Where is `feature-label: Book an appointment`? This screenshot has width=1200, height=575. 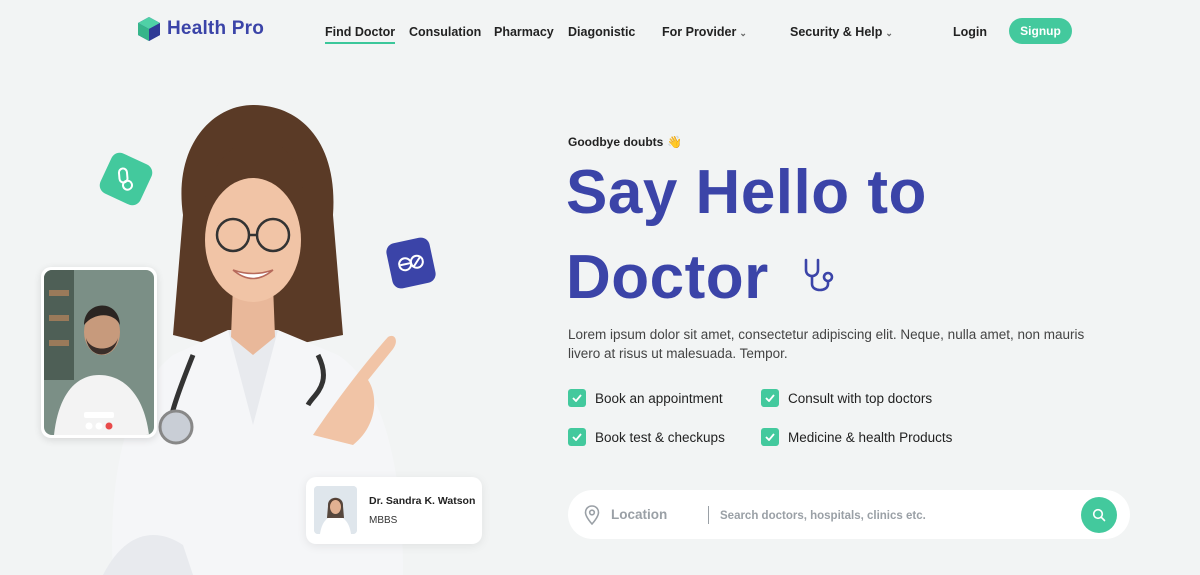 feature-label: Book an appointment is located at coordinates (659, 398).